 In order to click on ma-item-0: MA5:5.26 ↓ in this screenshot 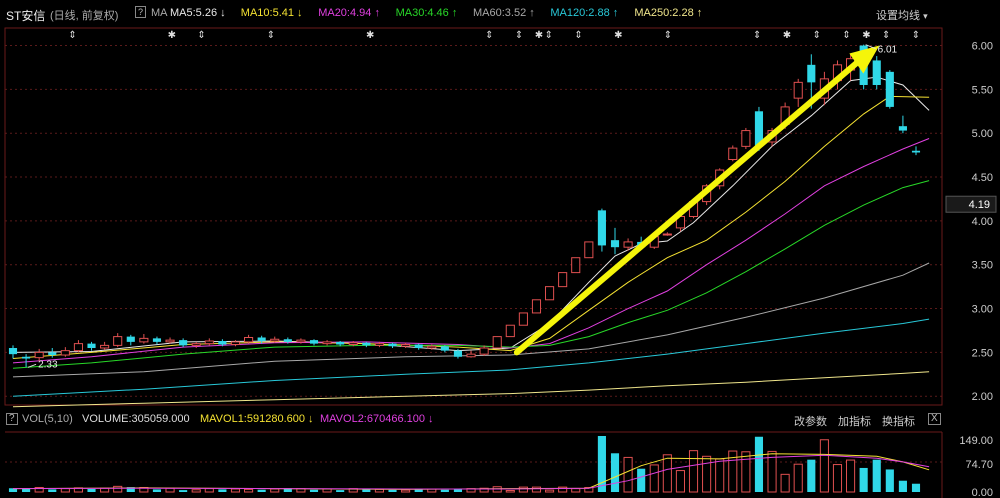, I will do `click(198, 13)`.